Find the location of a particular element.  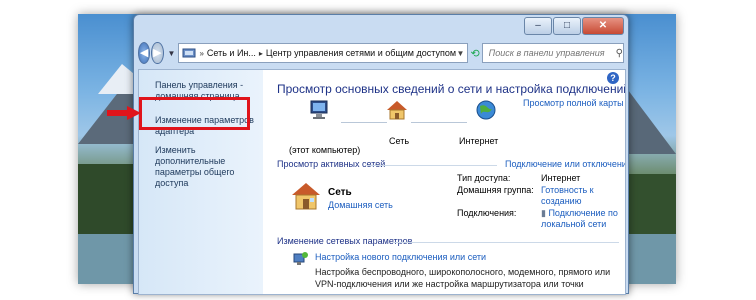

minimize-button: – is located at coordinates (538, 26).